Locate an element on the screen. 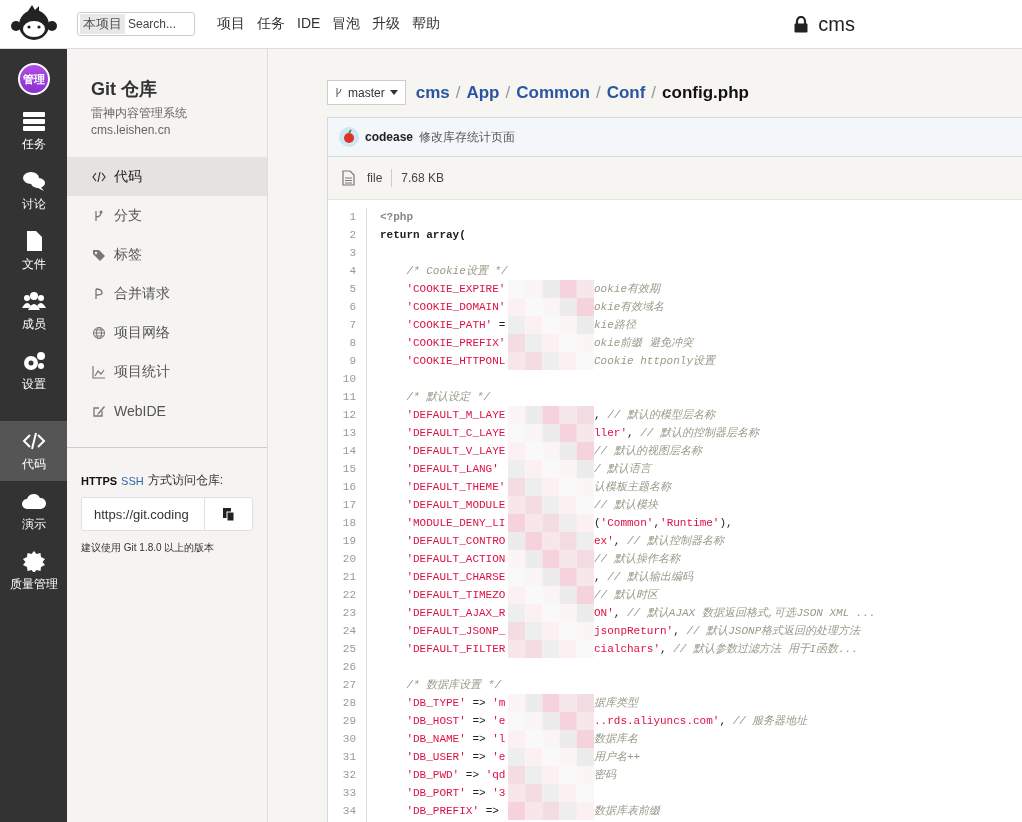  chart-icon is located at coordinates (99, 371).